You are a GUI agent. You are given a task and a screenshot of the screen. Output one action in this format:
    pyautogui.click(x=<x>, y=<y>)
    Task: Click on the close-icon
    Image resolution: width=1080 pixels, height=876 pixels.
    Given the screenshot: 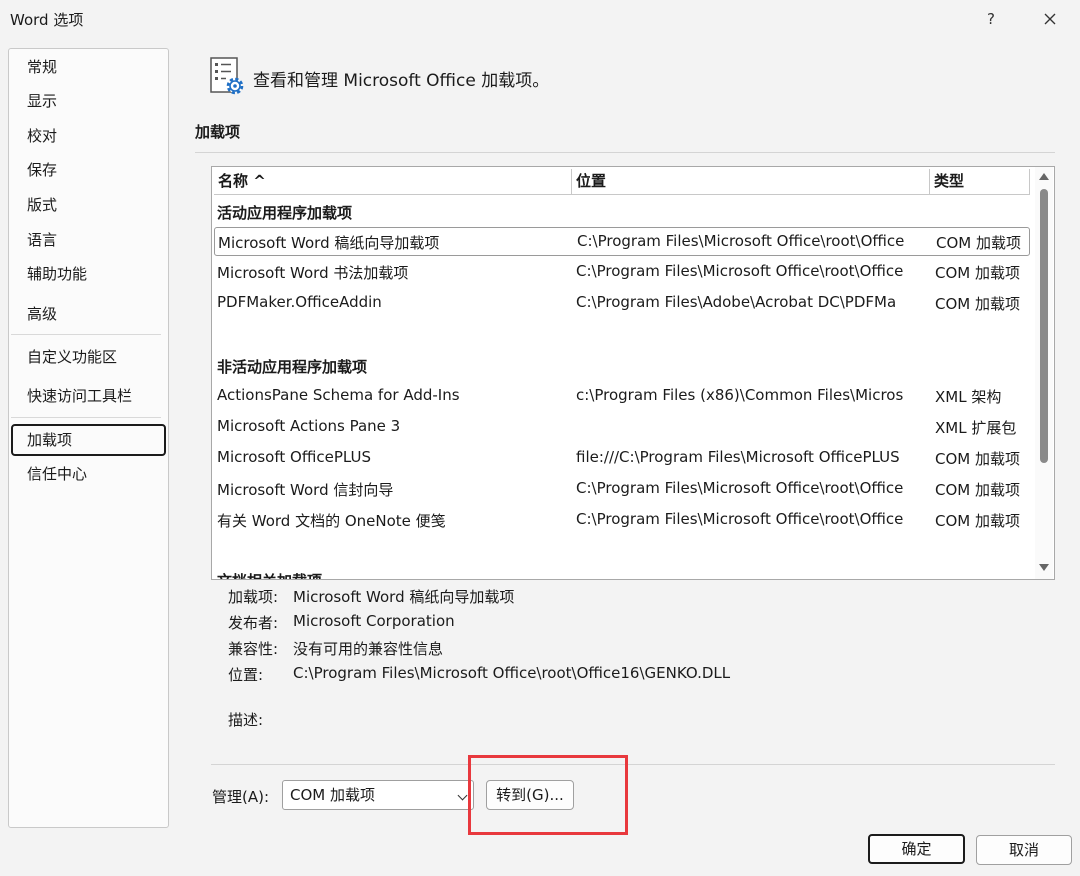 What is the action you would take?
    pyautogui.click(x=1050, y=19)
    